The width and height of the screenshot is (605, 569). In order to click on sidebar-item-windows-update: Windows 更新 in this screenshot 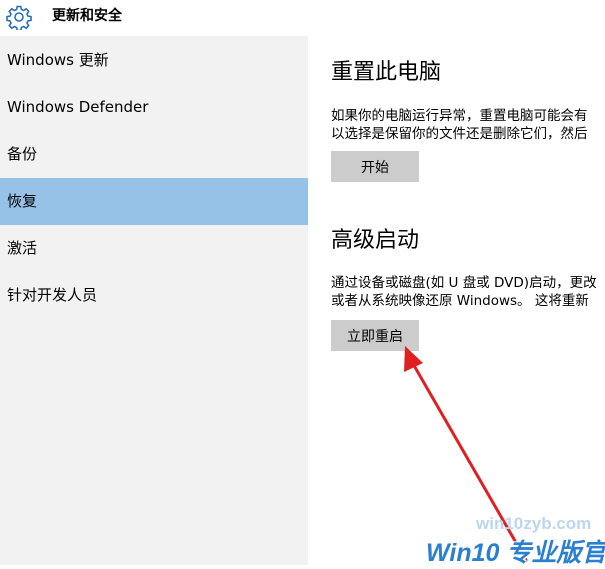, I will do `click(154, 60)`.